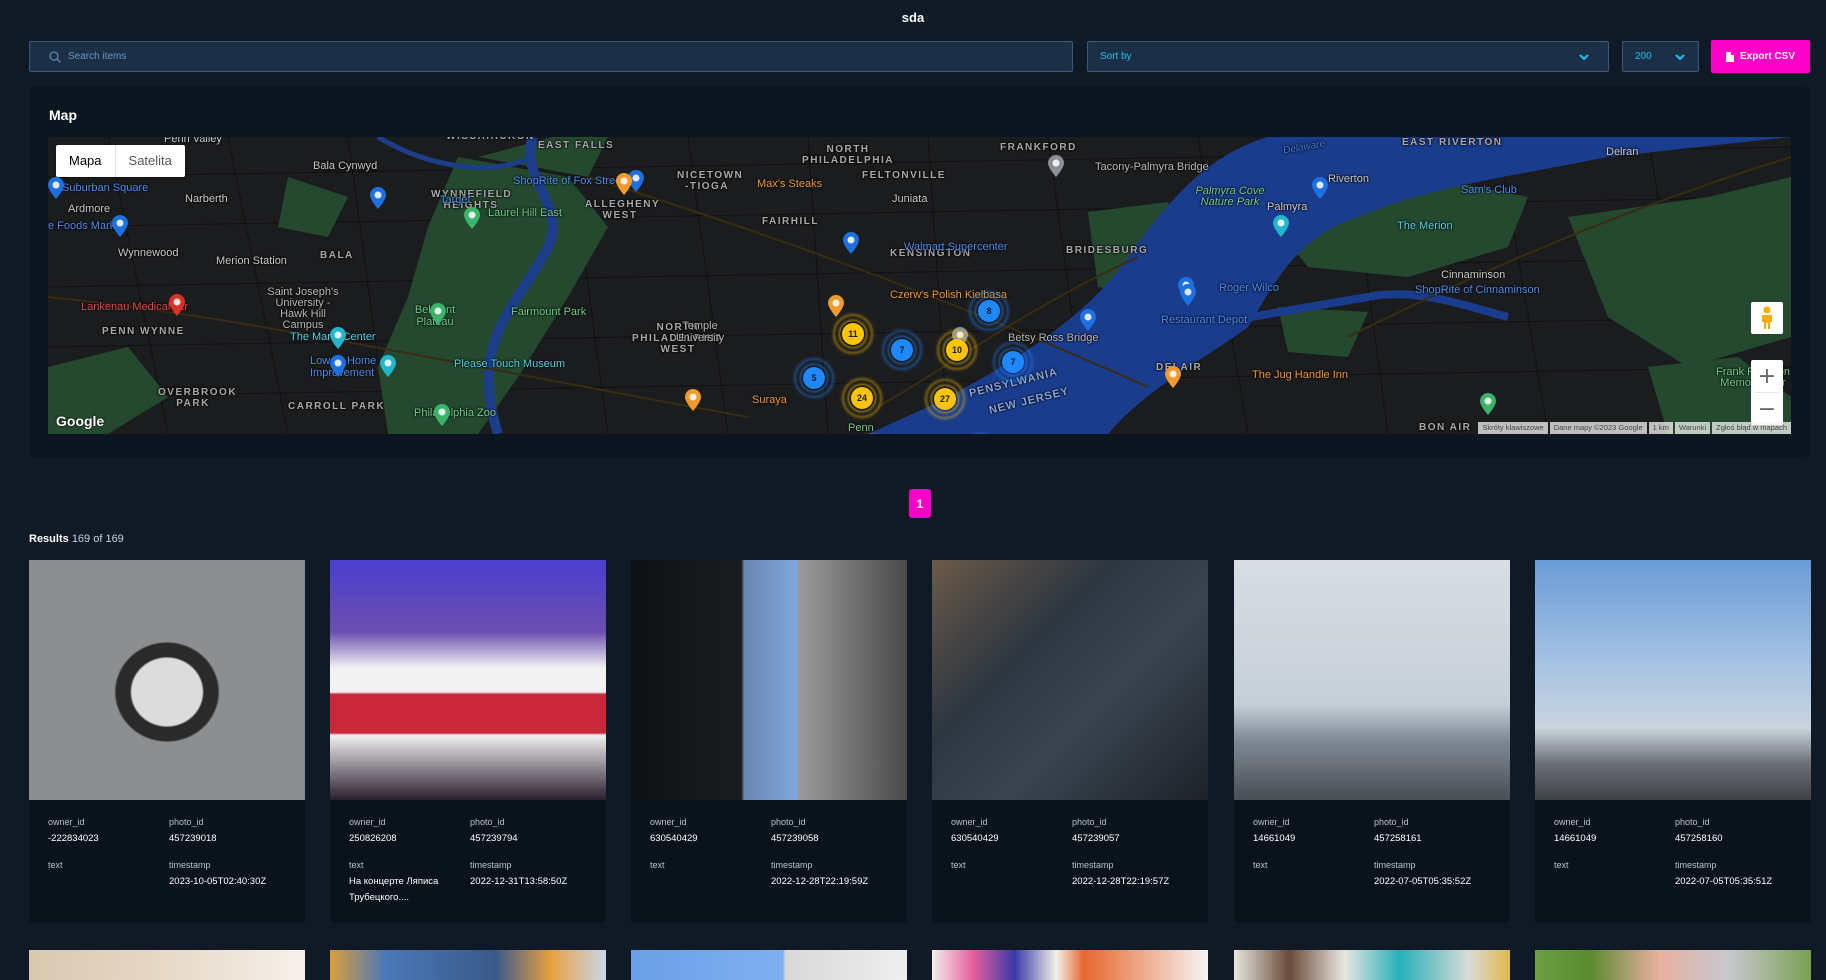 The image size is (1826, 980). I want to click on poi-label: The Jug Handle Inn, so click(1300, 375).